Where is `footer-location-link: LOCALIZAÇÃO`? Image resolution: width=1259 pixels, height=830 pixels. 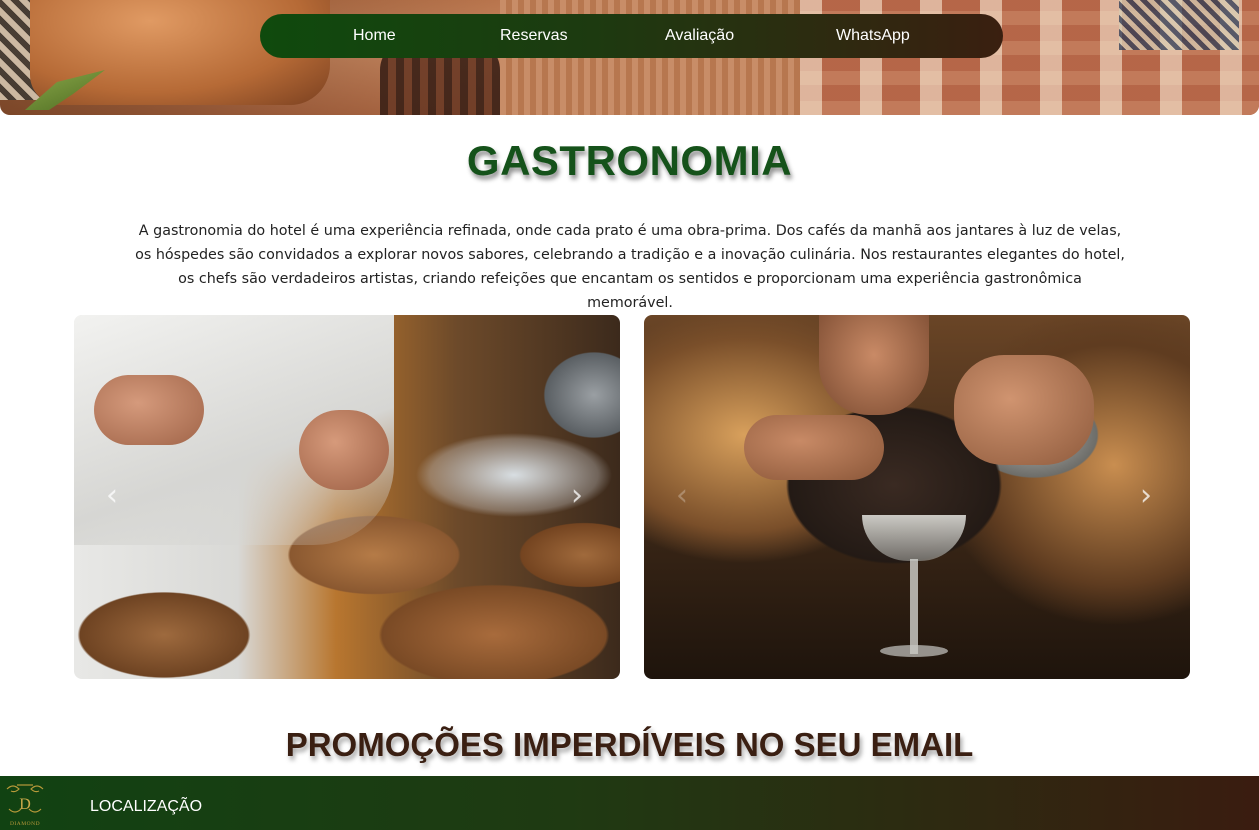
footer-location-link: LOCALIZAÇÃO is located at coordinates (146, 807).